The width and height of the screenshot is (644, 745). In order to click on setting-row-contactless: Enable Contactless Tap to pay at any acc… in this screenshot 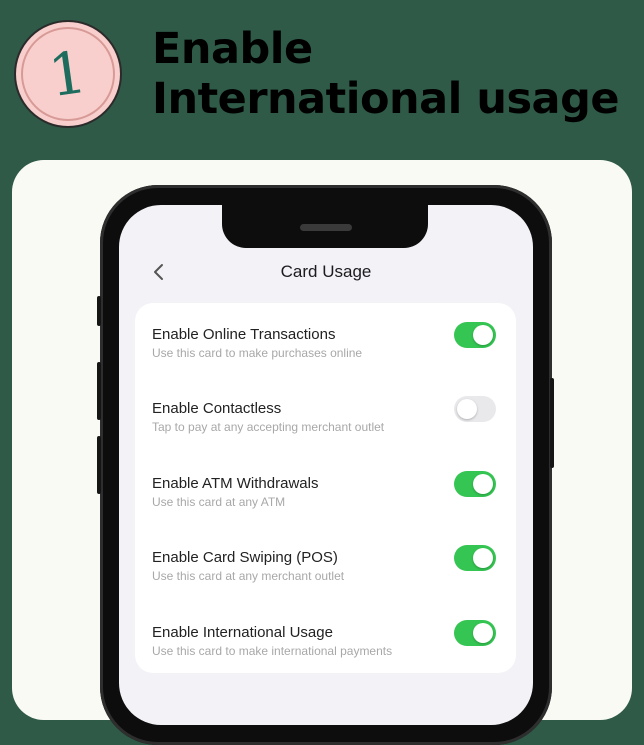, I will do `click(325, 419)`.